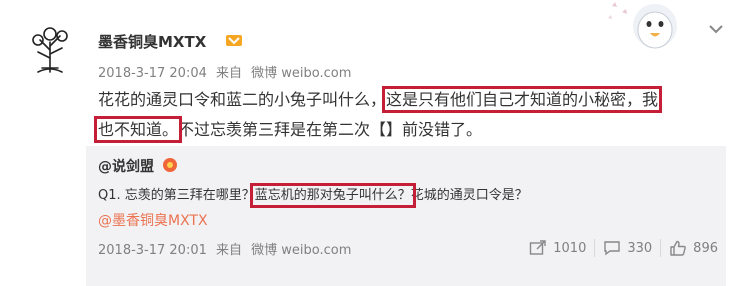 This screenshot has width=740, height=286. What do you see at coordinates (176, 195) in the screenshot?
I see `retweet-text-part1: Q1. 忘羡的第三拜在哪里？` at bounding box center [176, 195].